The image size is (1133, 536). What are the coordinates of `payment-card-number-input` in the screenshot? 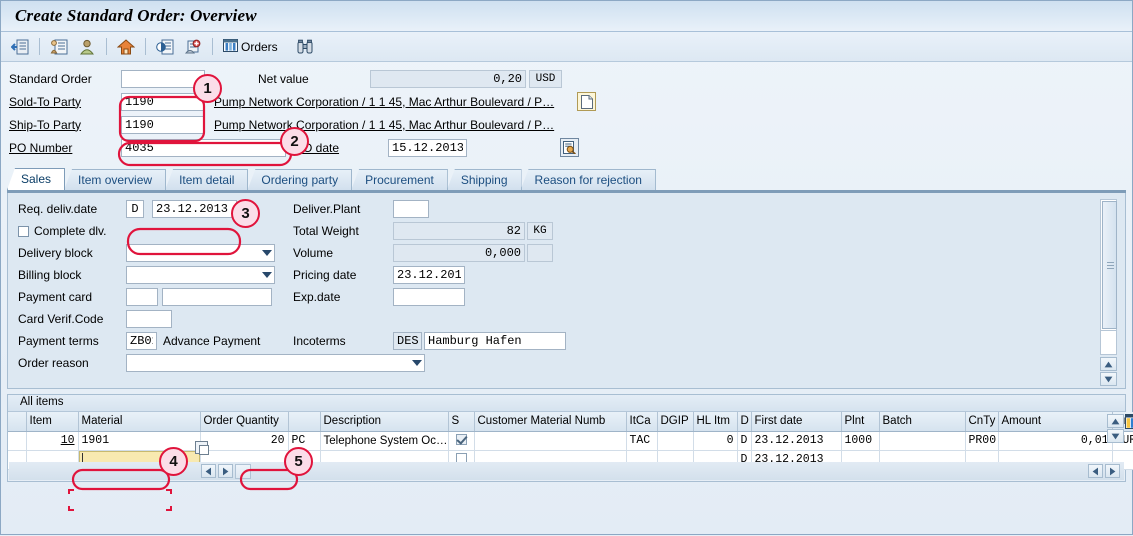 It's located at (217, 297).